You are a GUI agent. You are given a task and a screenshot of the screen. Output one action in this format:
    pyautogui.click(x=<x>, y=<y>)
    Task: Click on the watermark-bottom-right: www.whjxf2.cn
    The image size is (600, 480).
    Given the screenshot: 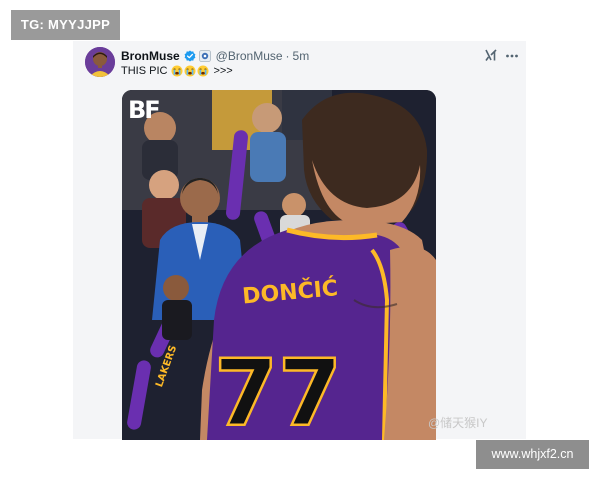 What is the action you would take?
    pyautogui.click(x=532, y=454)
    